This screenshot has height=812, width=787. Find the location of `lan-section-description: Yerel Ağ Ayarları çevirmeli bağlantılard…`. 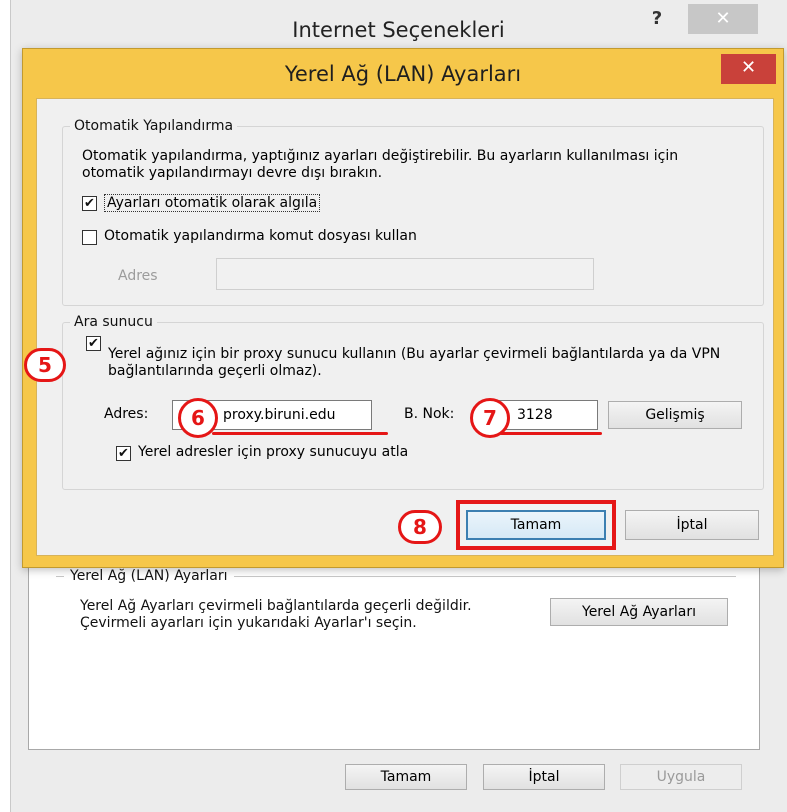

lan-section-description: Yerel Ağ Ayarları çevirmeli bağlantılard… is located at coordinates (276, 614).